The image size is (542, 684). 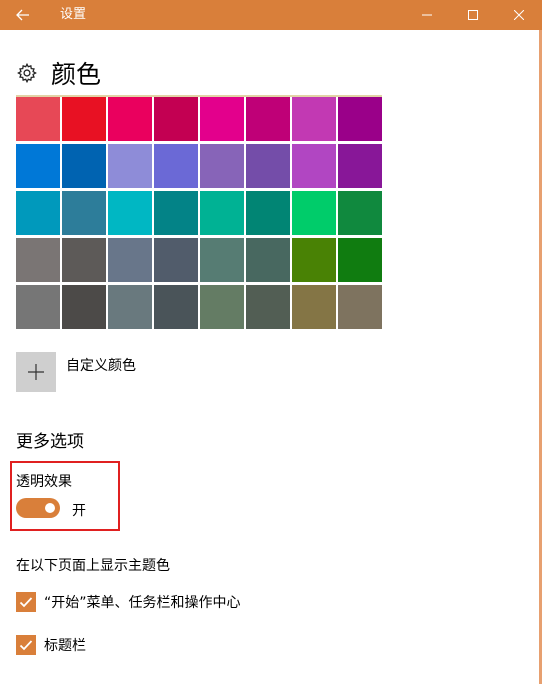 I want to click on start-taskbar-label: “开始”菜单、任务栏和操作中心, so click(x=142, y=603).